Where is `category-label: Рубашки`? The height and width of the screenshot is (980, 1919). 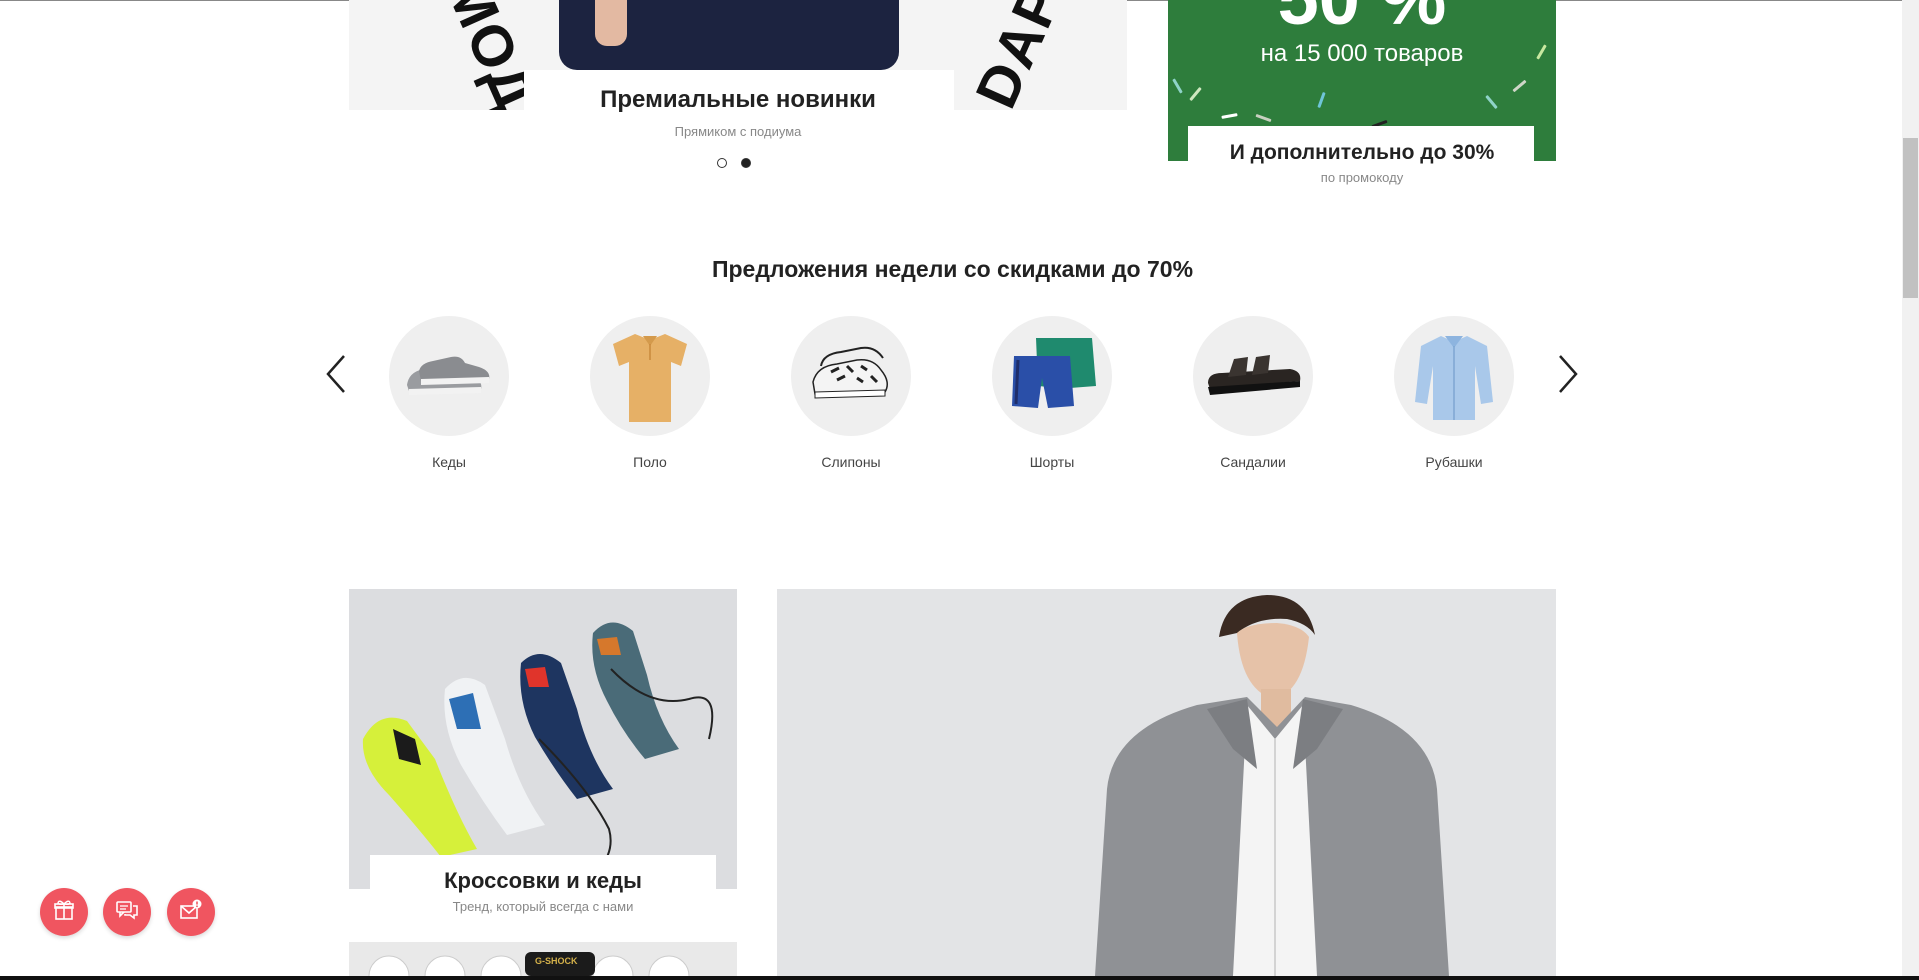
category-label: Рубашки is located at coordinates (1454, 462).